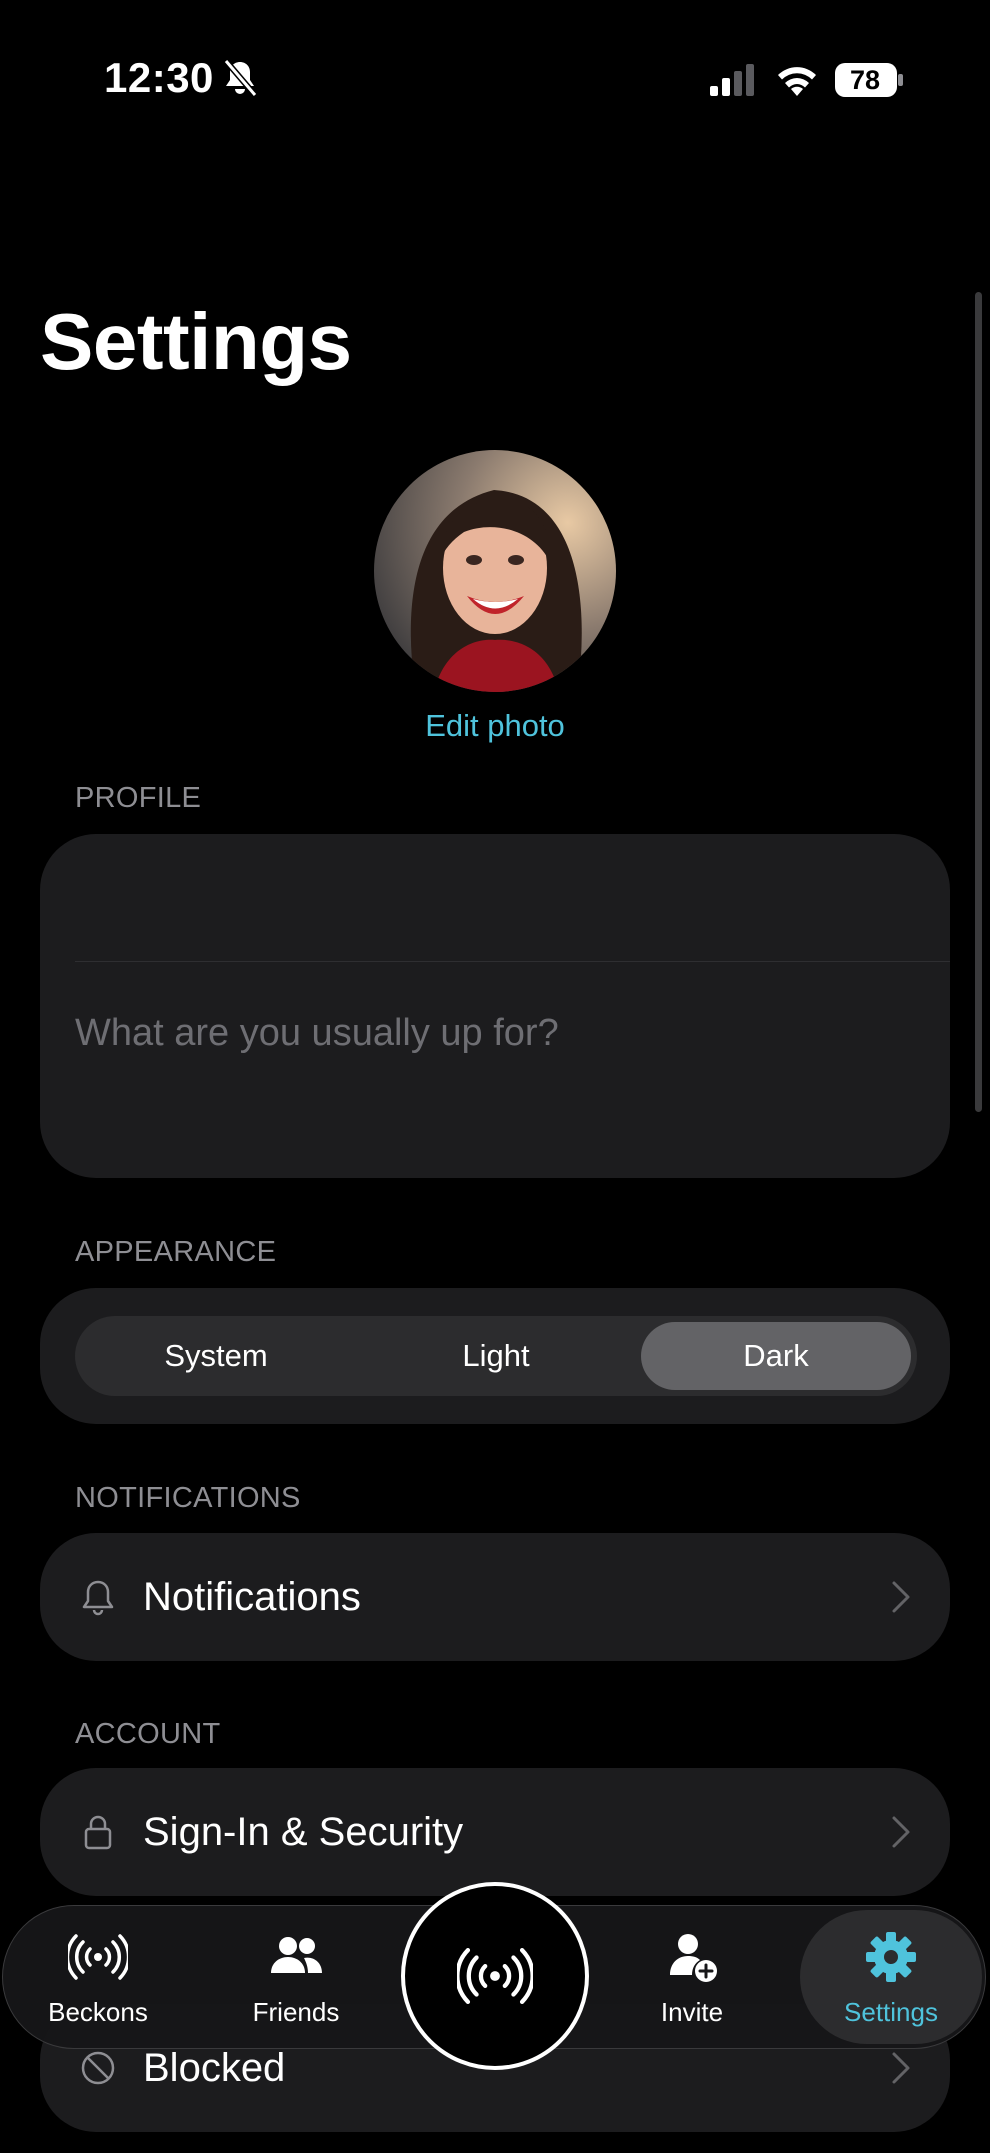  I want to click on status-time: 12:30, so click(159, 77).